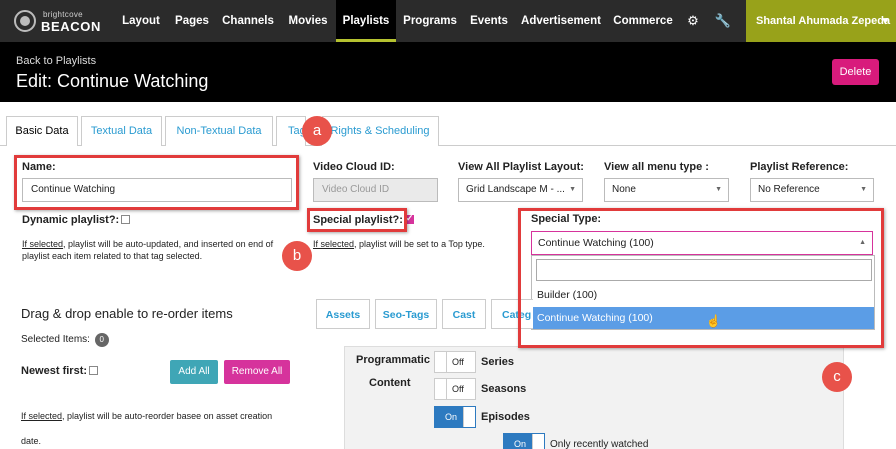 The image size is (896, 449). Describe the element at coordinates (71, 26) in the screenshot. I see `logo-big-text: BEACON` at that location.